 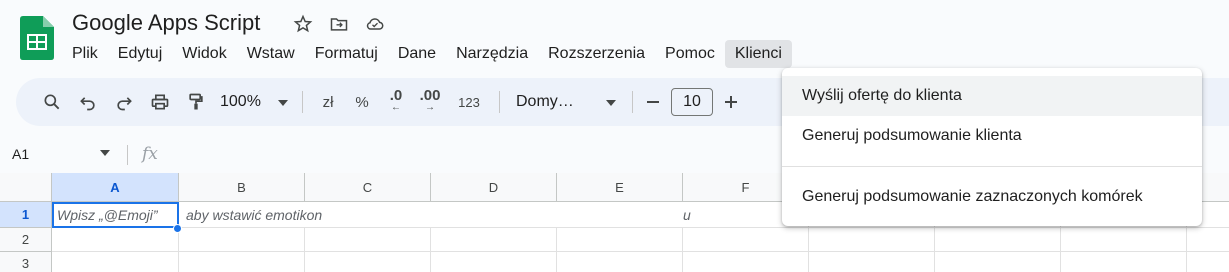 I want to click on menu-file: Plik, so click(x=85, y=54).